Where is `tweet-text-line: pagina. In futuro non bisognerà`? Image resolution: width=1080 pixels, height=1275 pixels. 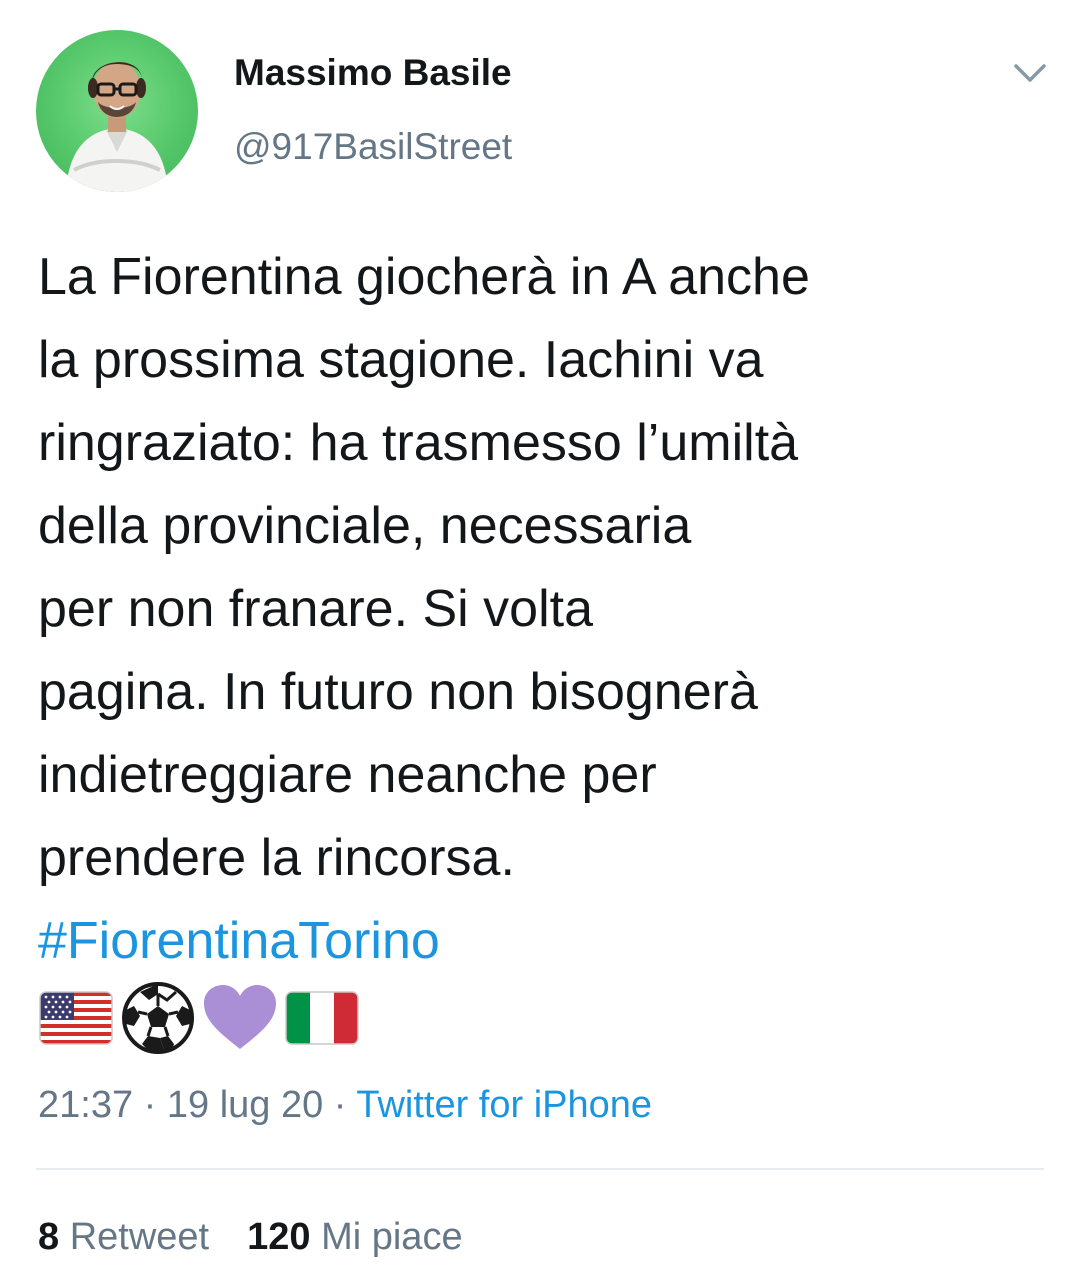
tweet-text-line: pagina. In futuro non bisognerà is located at coordinates (398, 692).